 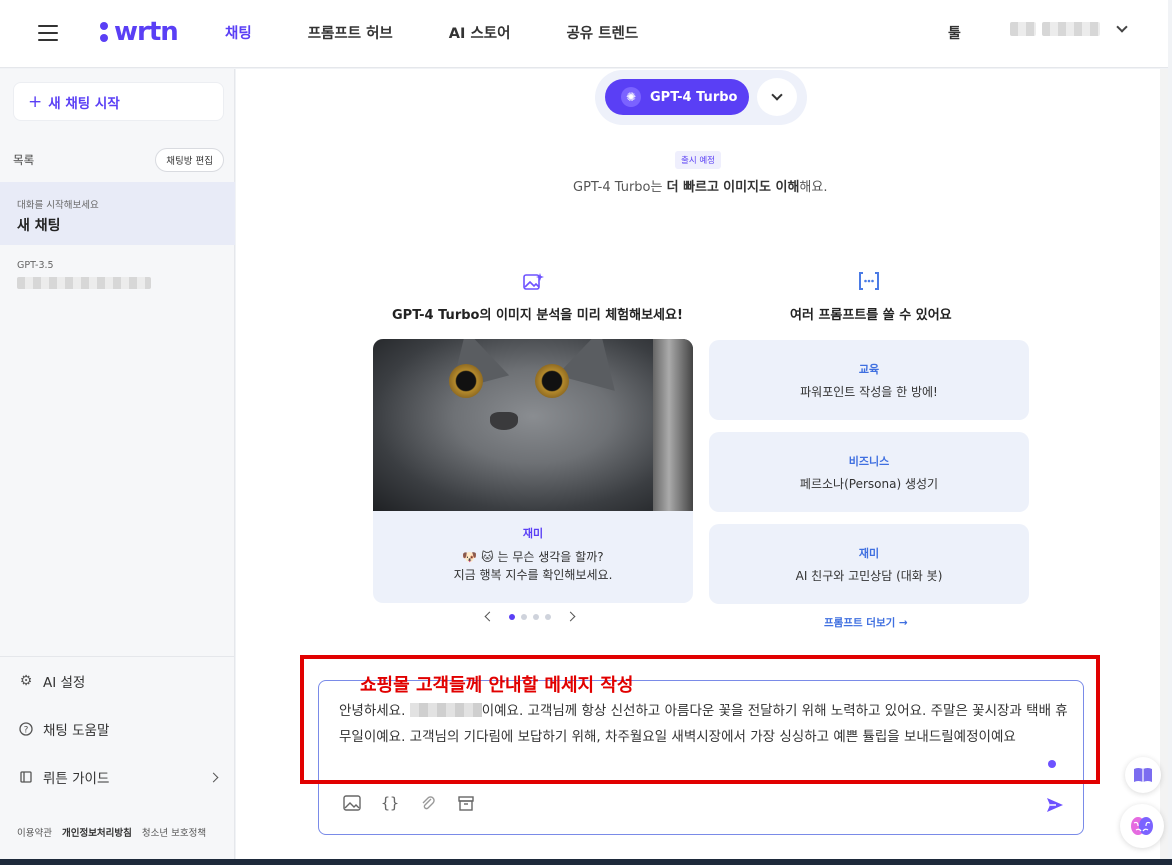 I want to click on chat-item-gpt35: GPT-3.5, so click(x=117, y=272).